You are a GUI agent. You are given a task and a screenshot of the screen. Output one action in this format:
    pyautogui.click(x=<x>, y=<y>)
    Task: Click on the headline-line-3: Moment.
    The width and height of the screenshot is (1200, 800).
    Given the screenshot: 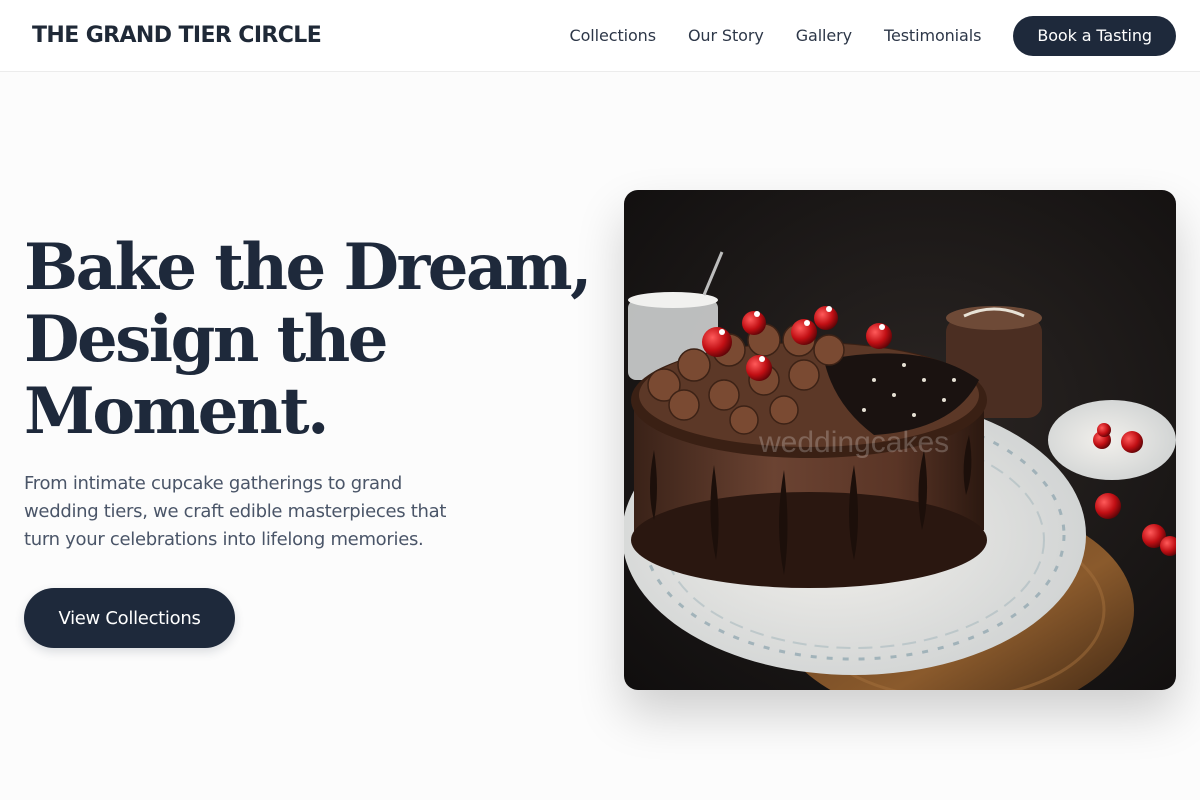 What is the action you would take?
    pyautogui.click(x=176, y=411)
    